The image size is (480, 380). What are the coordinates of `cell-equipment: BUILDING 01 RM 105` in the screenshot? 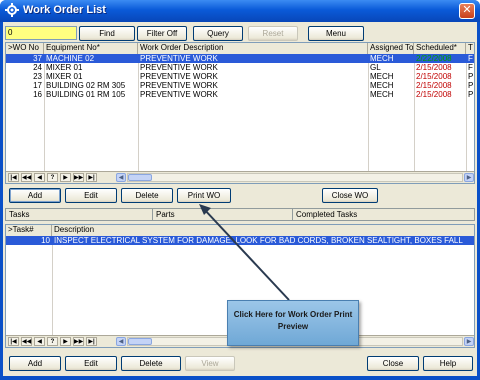 It's located at (86, 94).